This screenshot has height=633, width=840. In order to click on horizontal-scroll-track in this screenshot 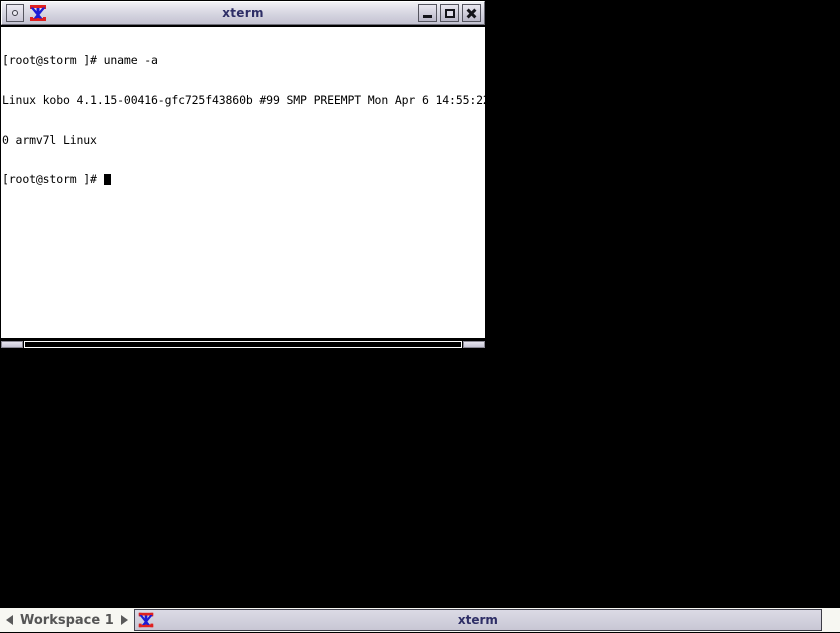, I will do `click(243, 344)`.